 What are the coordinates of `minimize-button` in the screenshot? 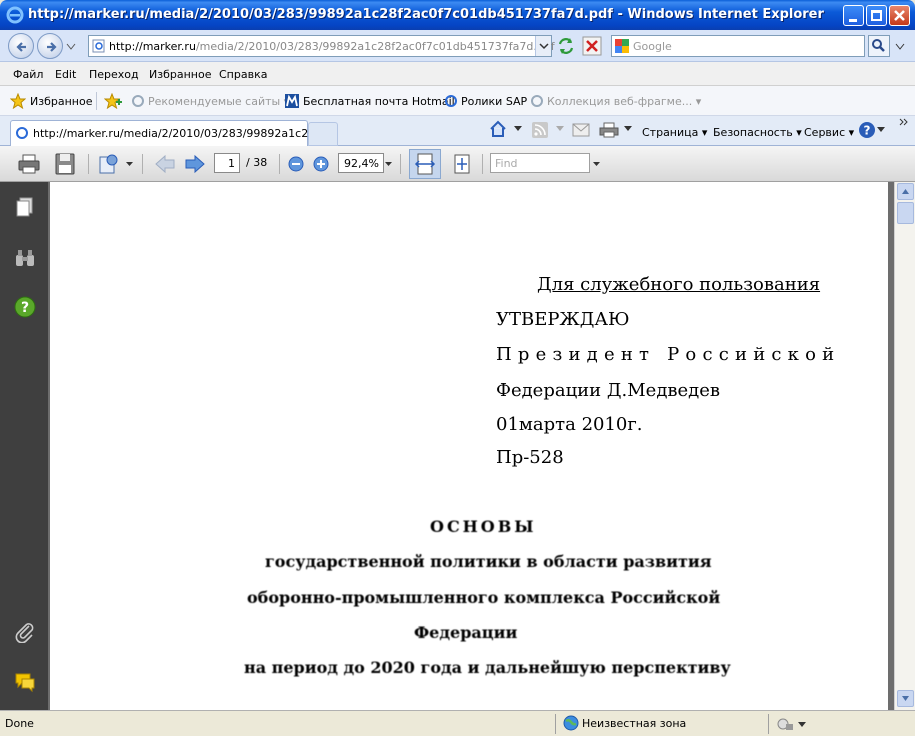 It's located at (853, 15).